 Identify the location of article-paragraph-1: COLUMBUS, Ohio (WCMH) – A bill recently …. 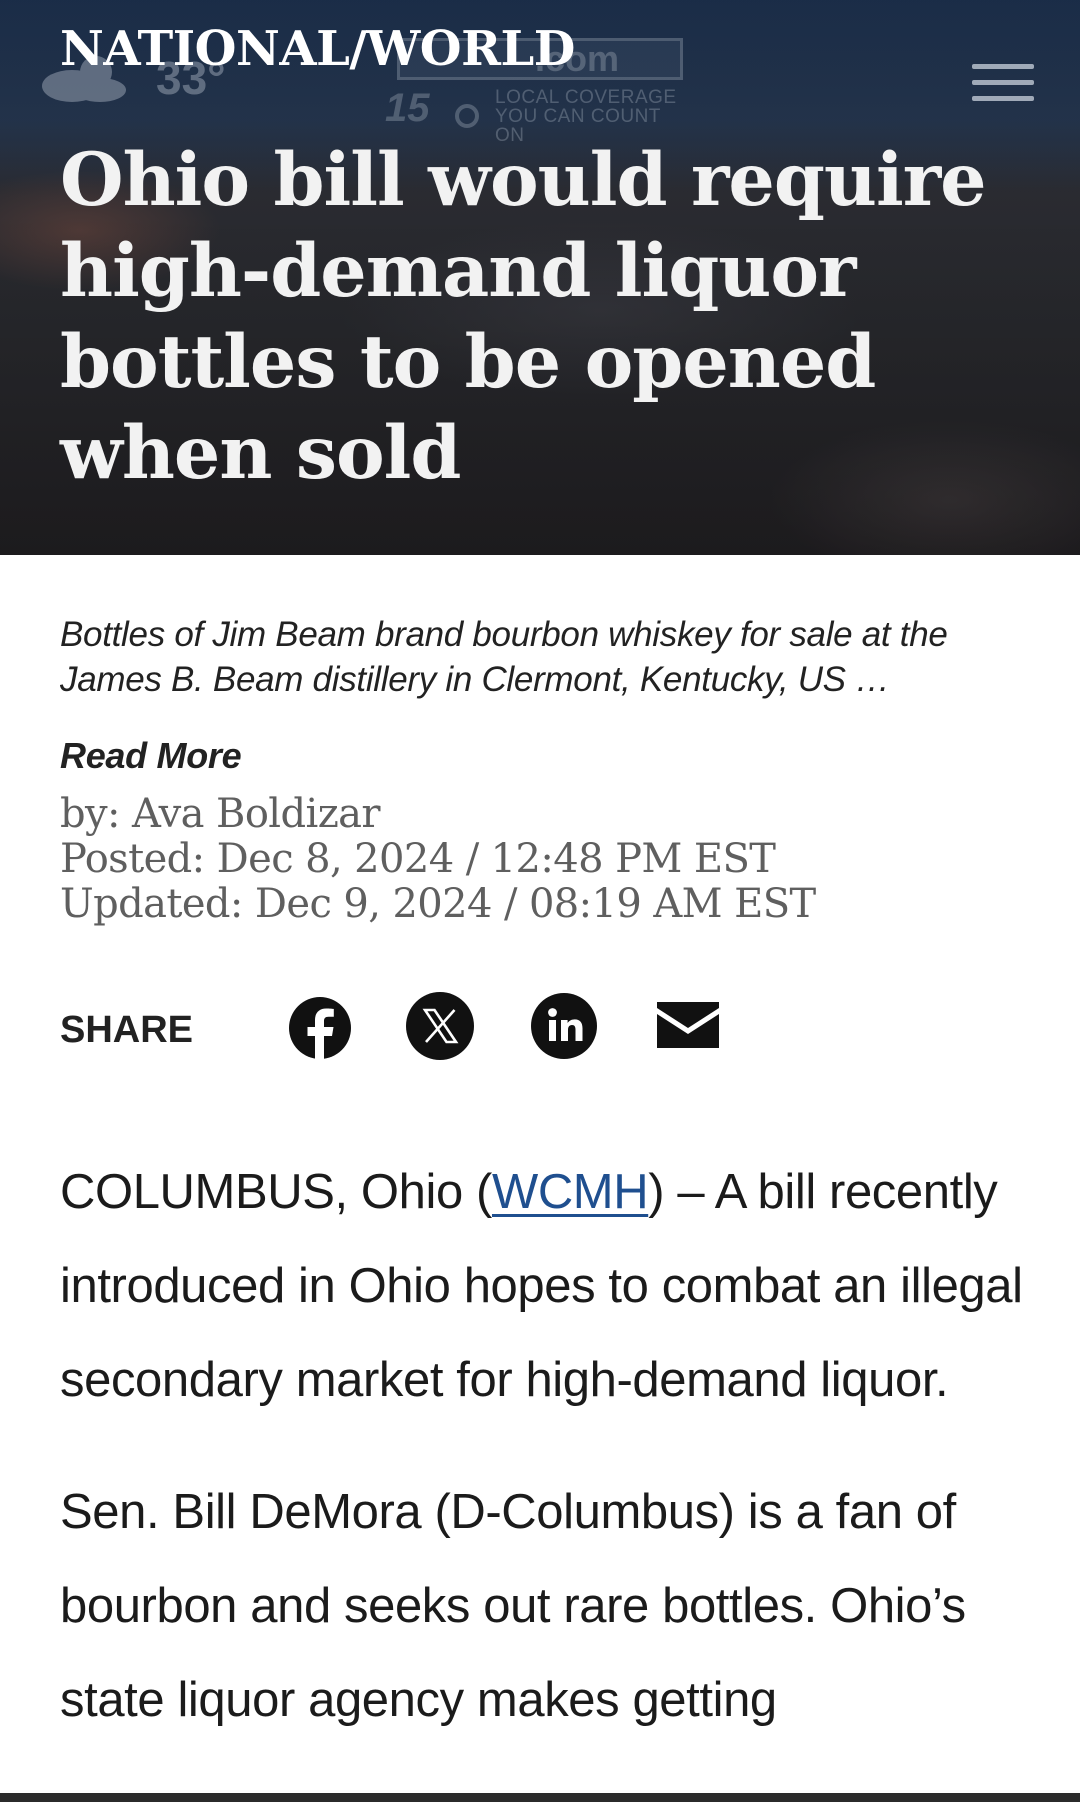
(541, 1286).